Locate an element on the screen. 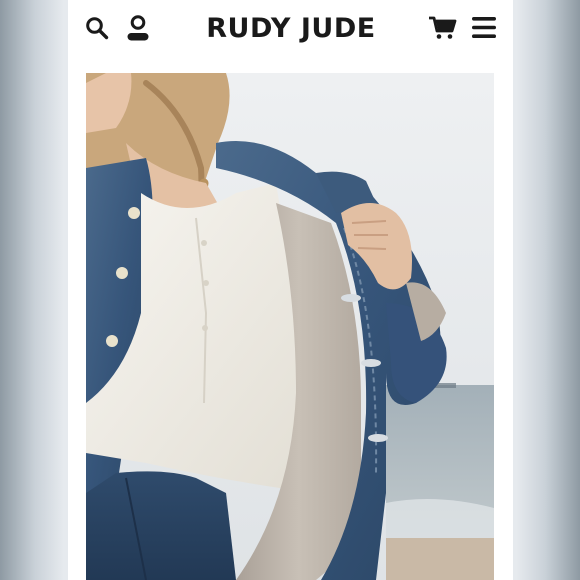  site-header: RUDY JUDE is located at coordinates (290, 30).